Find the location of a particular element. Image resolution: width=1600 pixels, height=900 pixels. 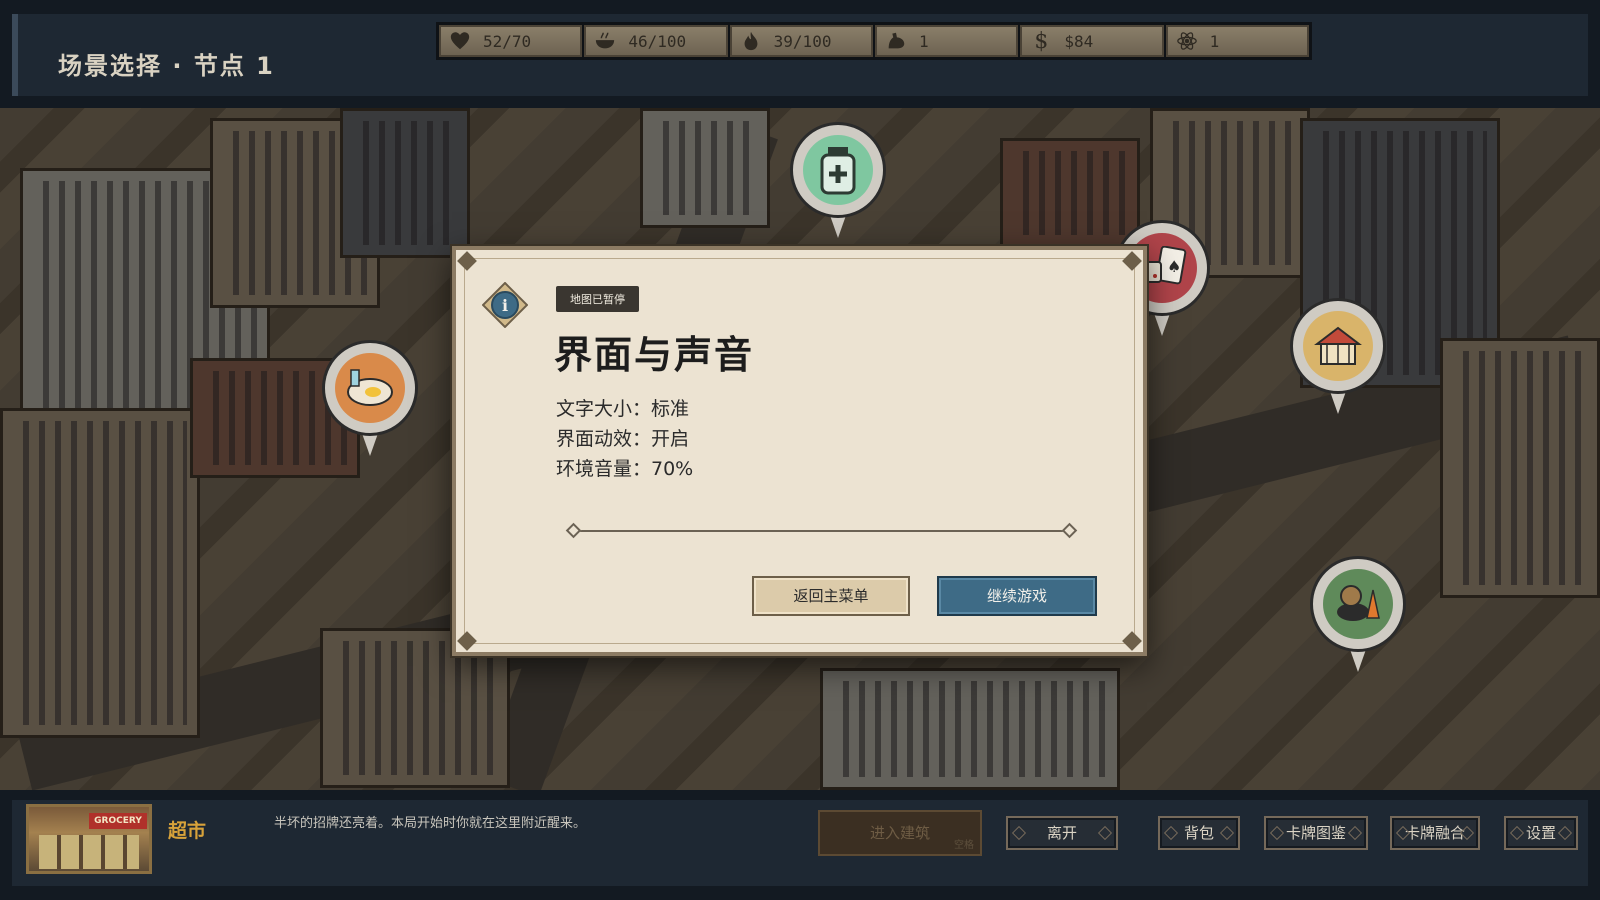

fire-icon is located at coordinates (751, 41).